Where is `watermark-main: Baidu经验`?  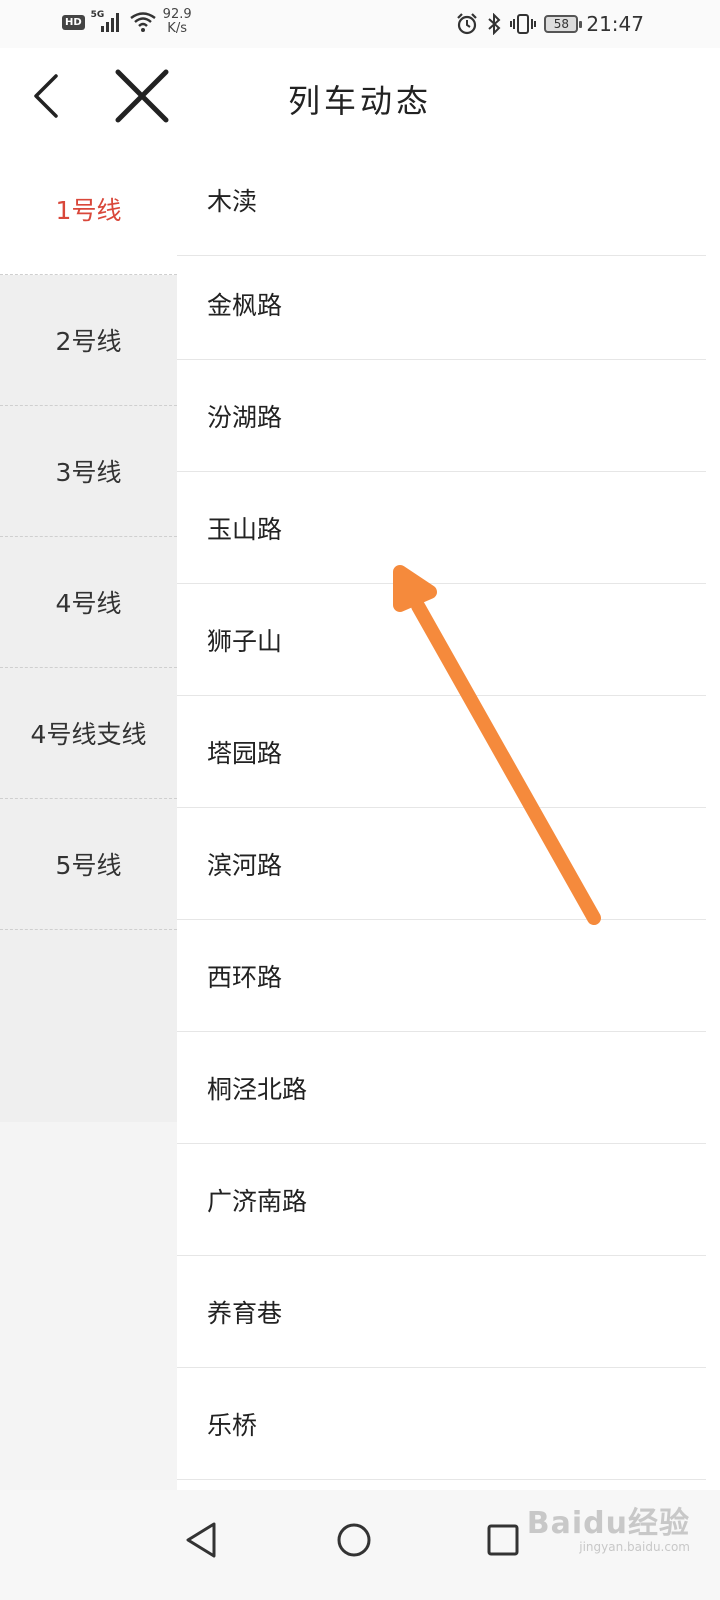
watermark-main: Baidu经验 is located at coordinates (608, 1523).